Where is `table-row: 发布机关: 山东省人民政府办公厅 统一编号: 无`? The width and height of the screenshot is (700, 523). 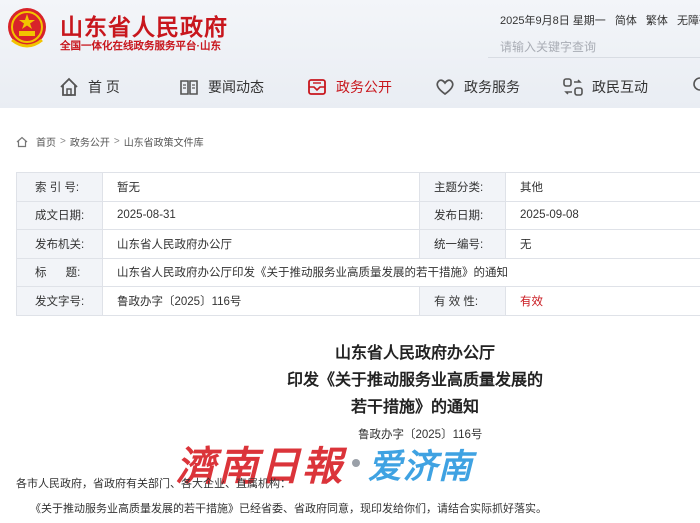 table-row: 发布机关: 山东省人民政府办公厅 统一编号: 无 is located at coordinates (358, 244).